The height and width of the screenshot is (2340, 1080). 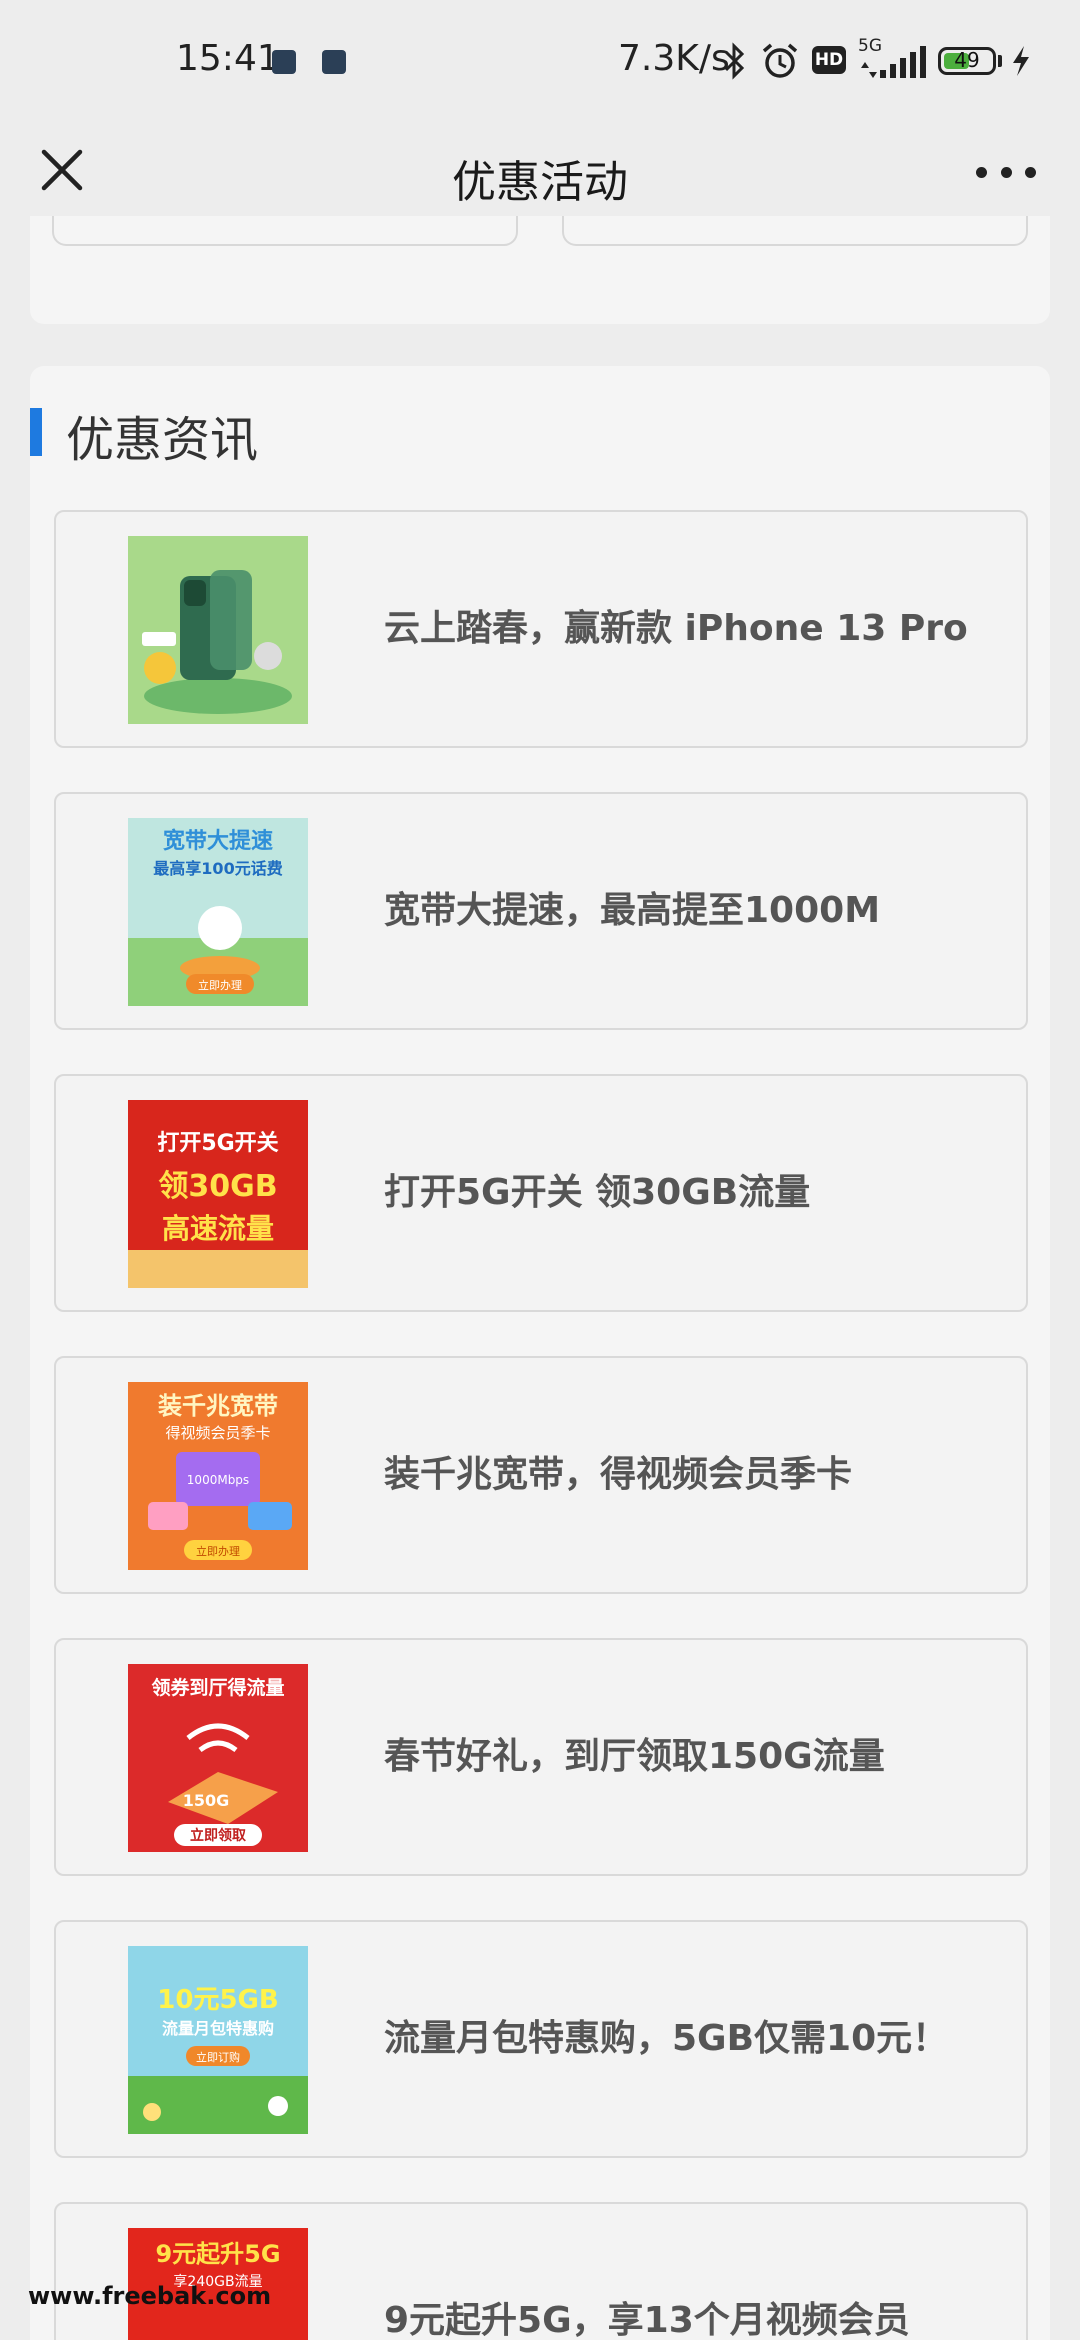 I want to click on promo-item: 打开5G开关 领30GB 高速流量 打开5G开关 领30GB流量, so click(x=541, y=1193).